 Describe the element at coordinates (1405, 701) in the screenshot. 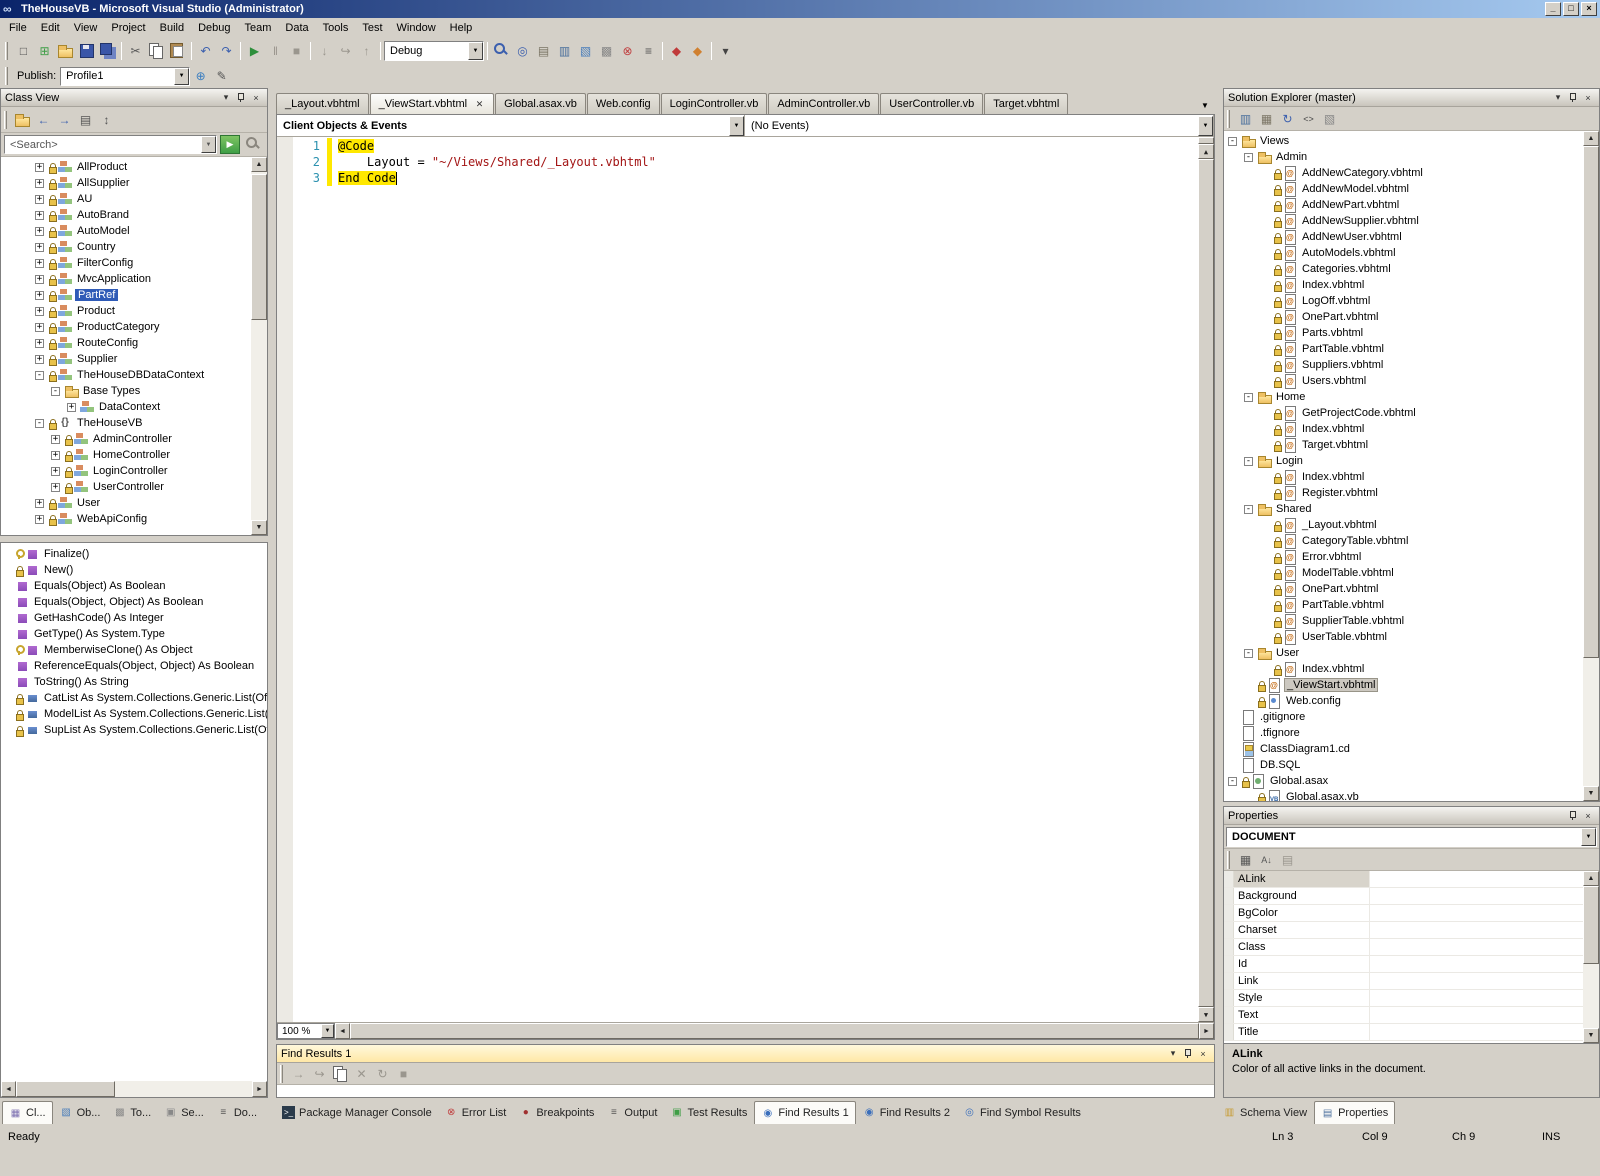

I see `tree-item: +Web.config` at that location.